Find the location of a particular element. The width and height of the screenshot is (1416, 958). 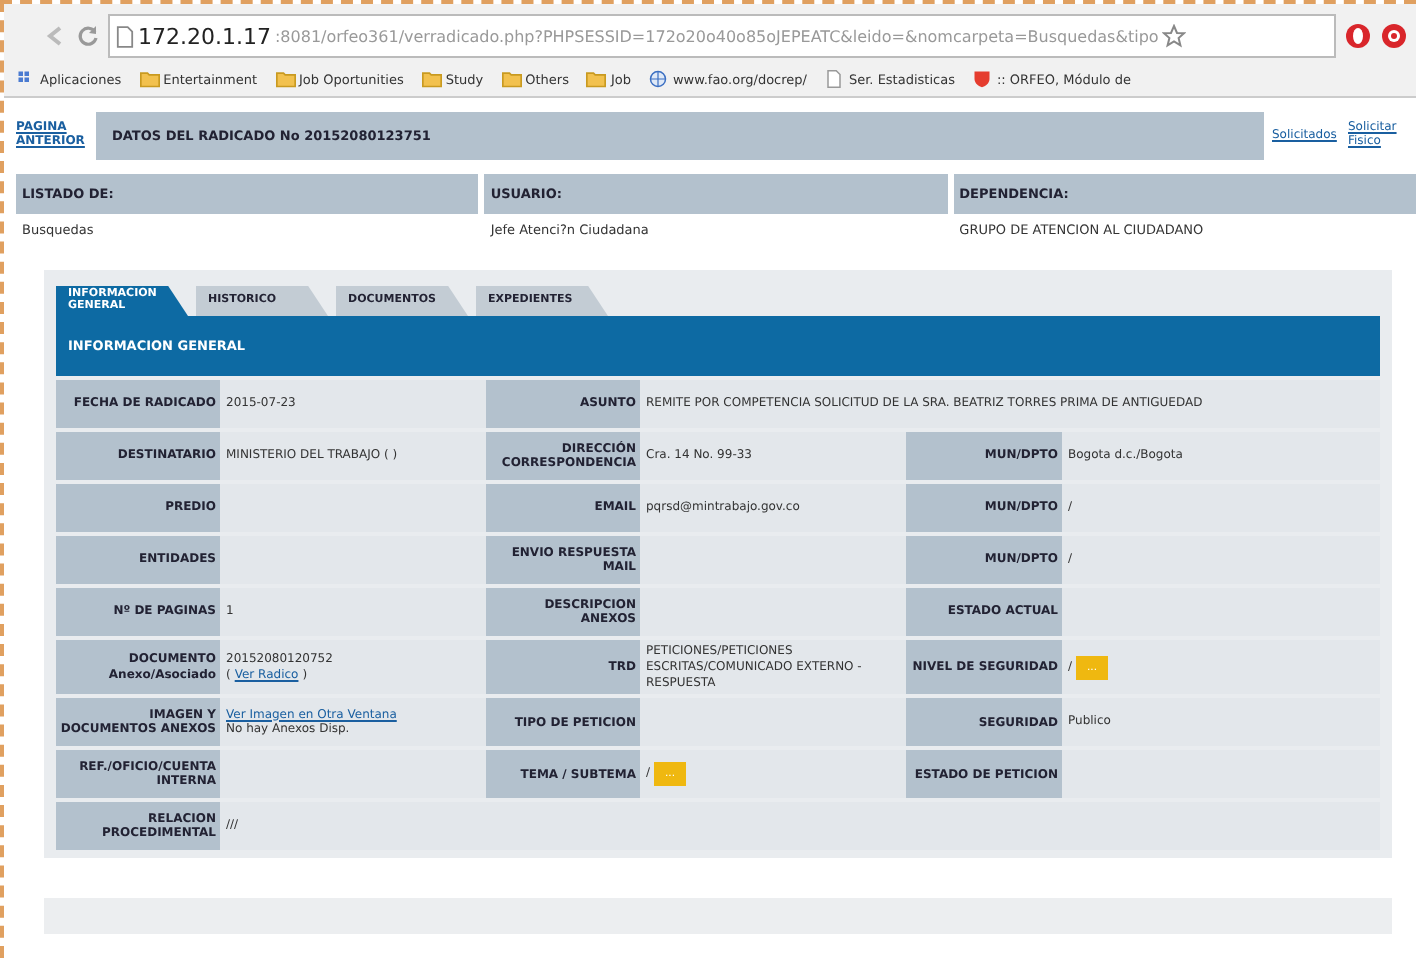

shield-icon is located at coordinates (982, 79).